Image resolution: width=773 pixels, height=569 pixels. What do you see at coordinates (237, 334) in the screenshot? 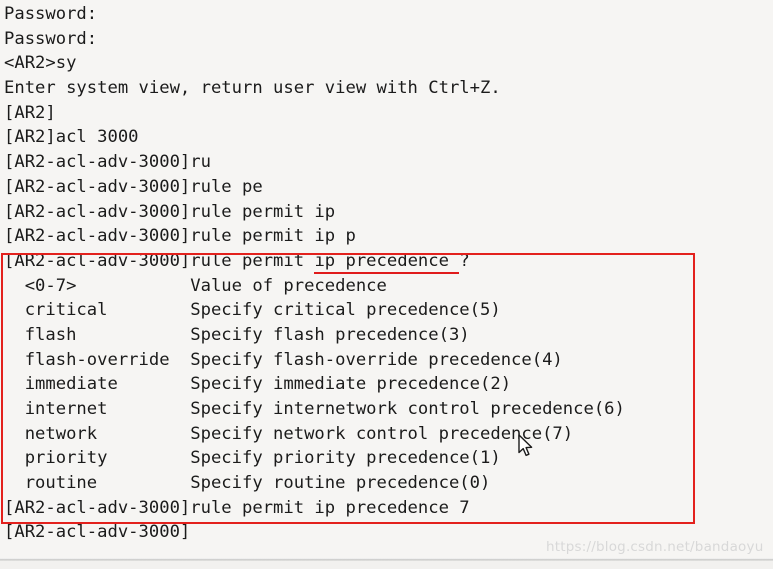
I see `terminal-line-text: flash Specify flash precedence(3)` at bounding box center [237, 334].